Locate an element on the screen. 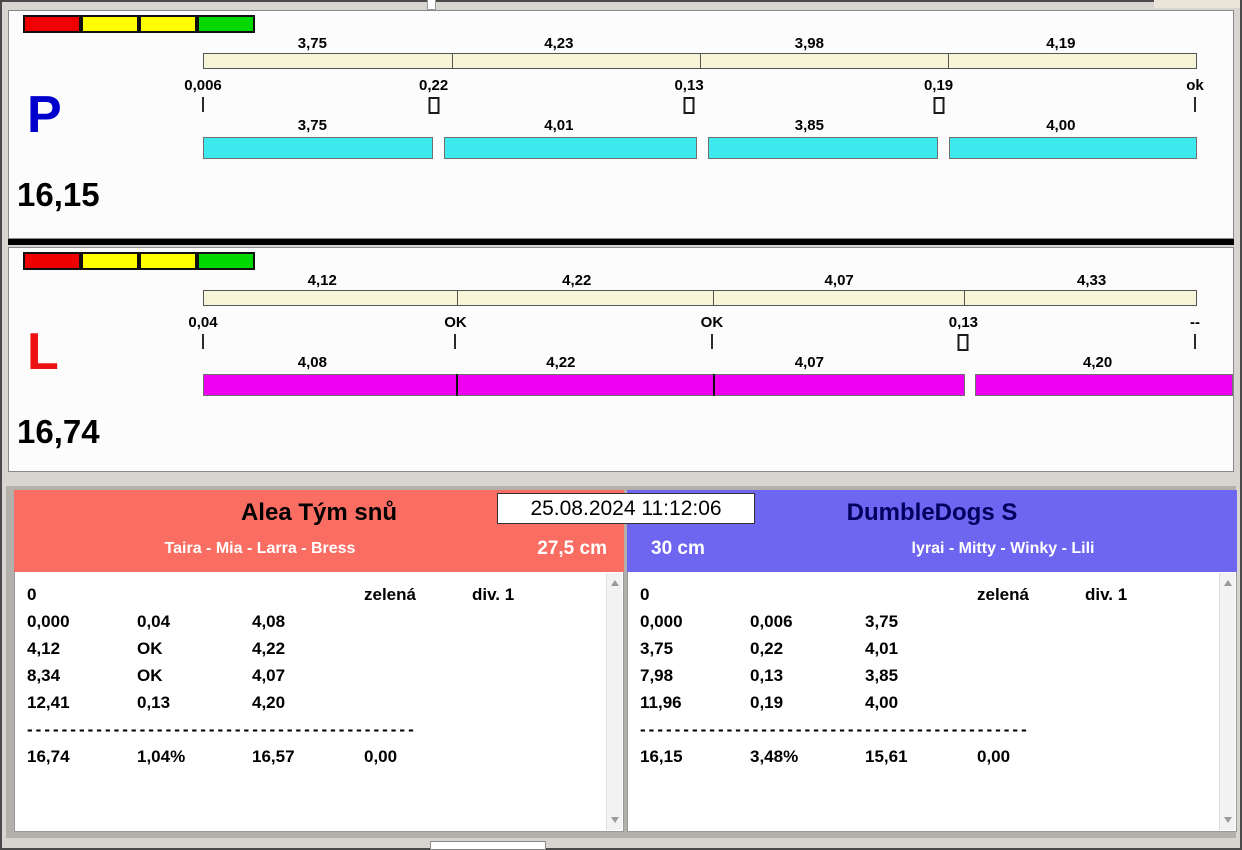 Image resolution: width=1242 pixels, height=850 pixels. split-time: 3,75 is located at coordinates (312, 43).